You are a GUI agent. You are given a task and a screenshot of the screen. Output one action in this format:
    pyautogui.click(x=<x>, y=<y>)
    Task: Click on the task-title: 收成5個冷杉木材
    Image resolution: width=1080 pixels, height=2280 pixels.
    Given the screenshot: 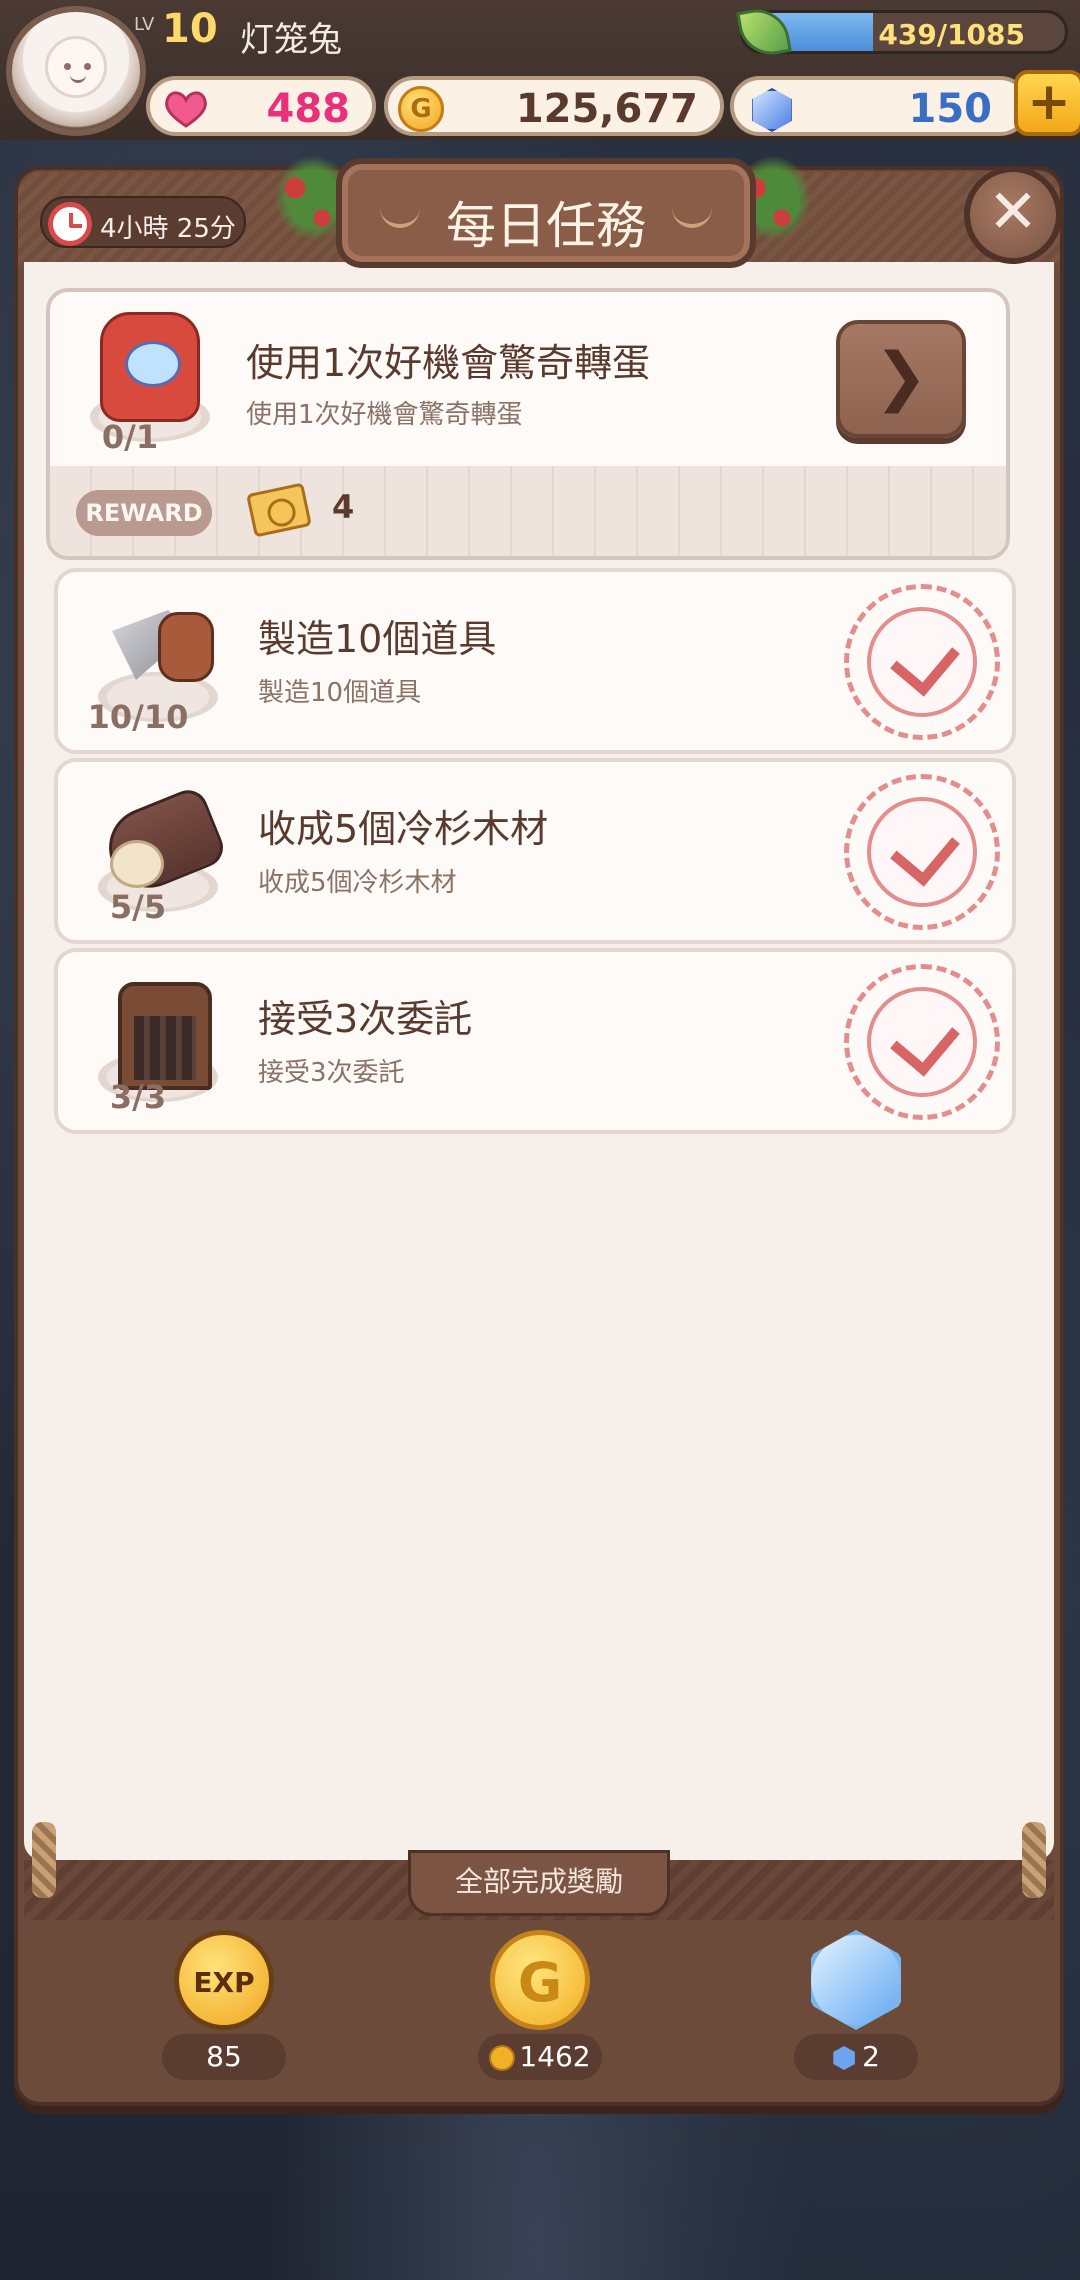 What is the action you would take?
    pyautogui.click(x=403, y=829)
    